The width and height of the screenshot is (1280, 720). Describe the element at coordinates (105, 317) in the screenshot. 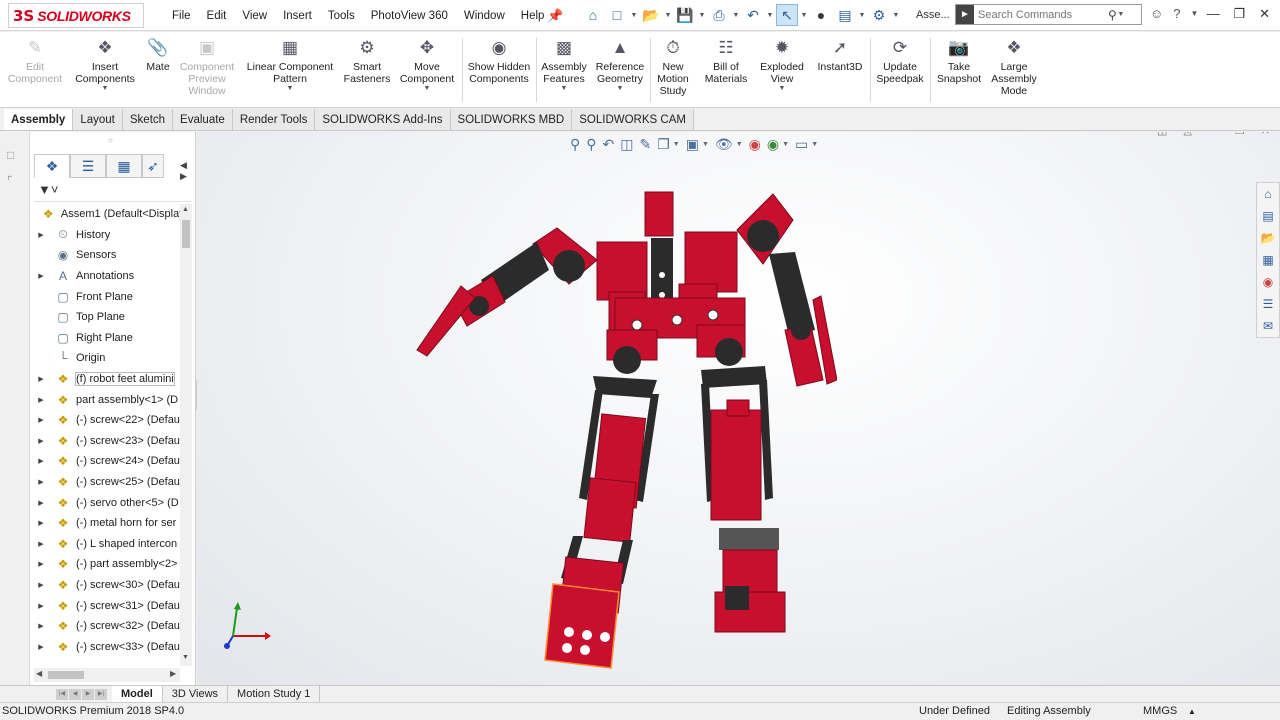

I see `tree-item: ▢ Top Plane` at that location.